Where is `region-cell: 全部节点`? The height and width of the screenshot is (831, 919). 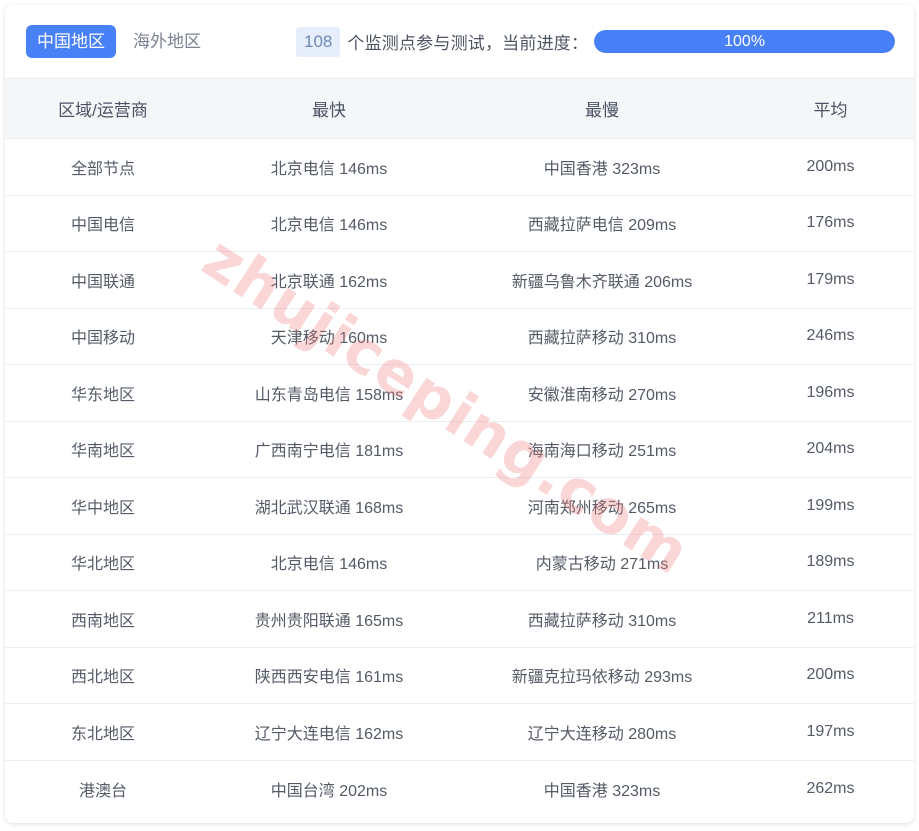 region-cell: 全部节点 is located at coordinates (103, 167).